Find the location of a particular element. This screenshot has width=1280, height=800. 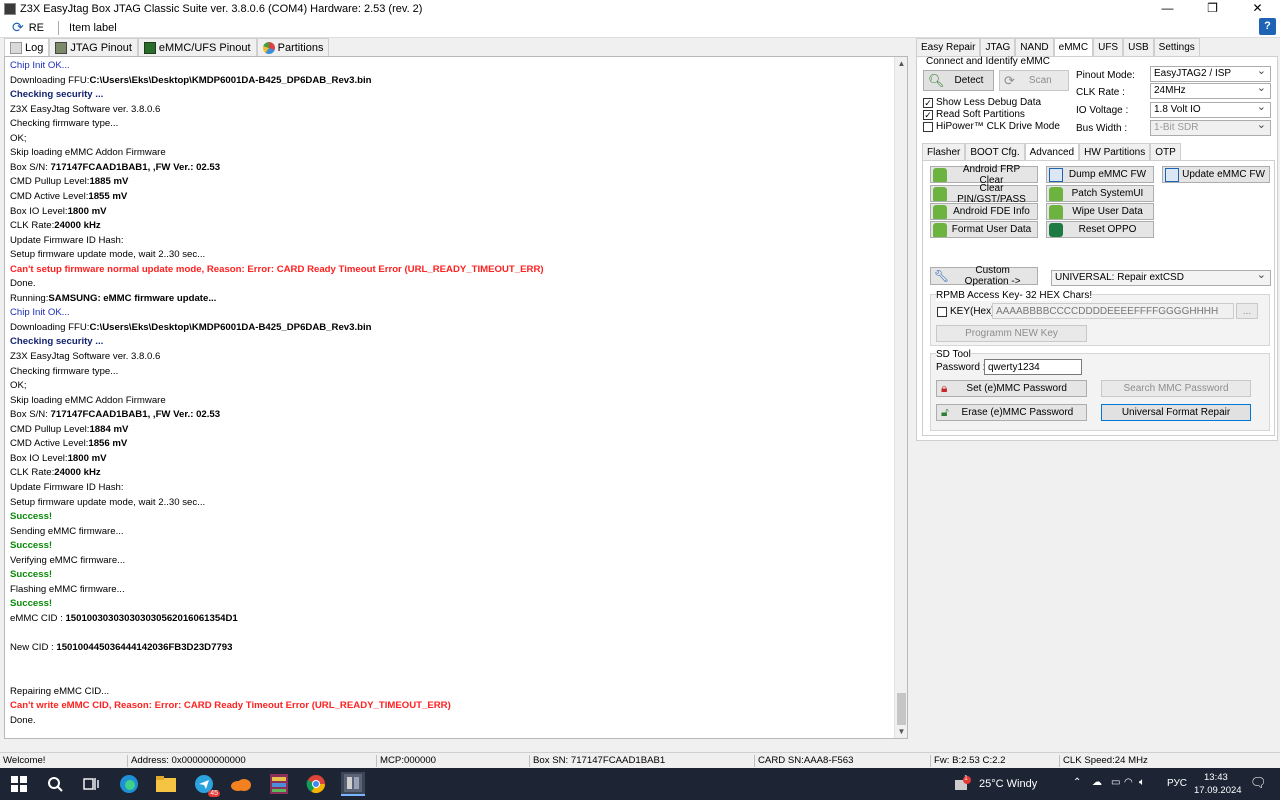

scan-button: ⟳ Scan is located at coordinates (1034, 80).